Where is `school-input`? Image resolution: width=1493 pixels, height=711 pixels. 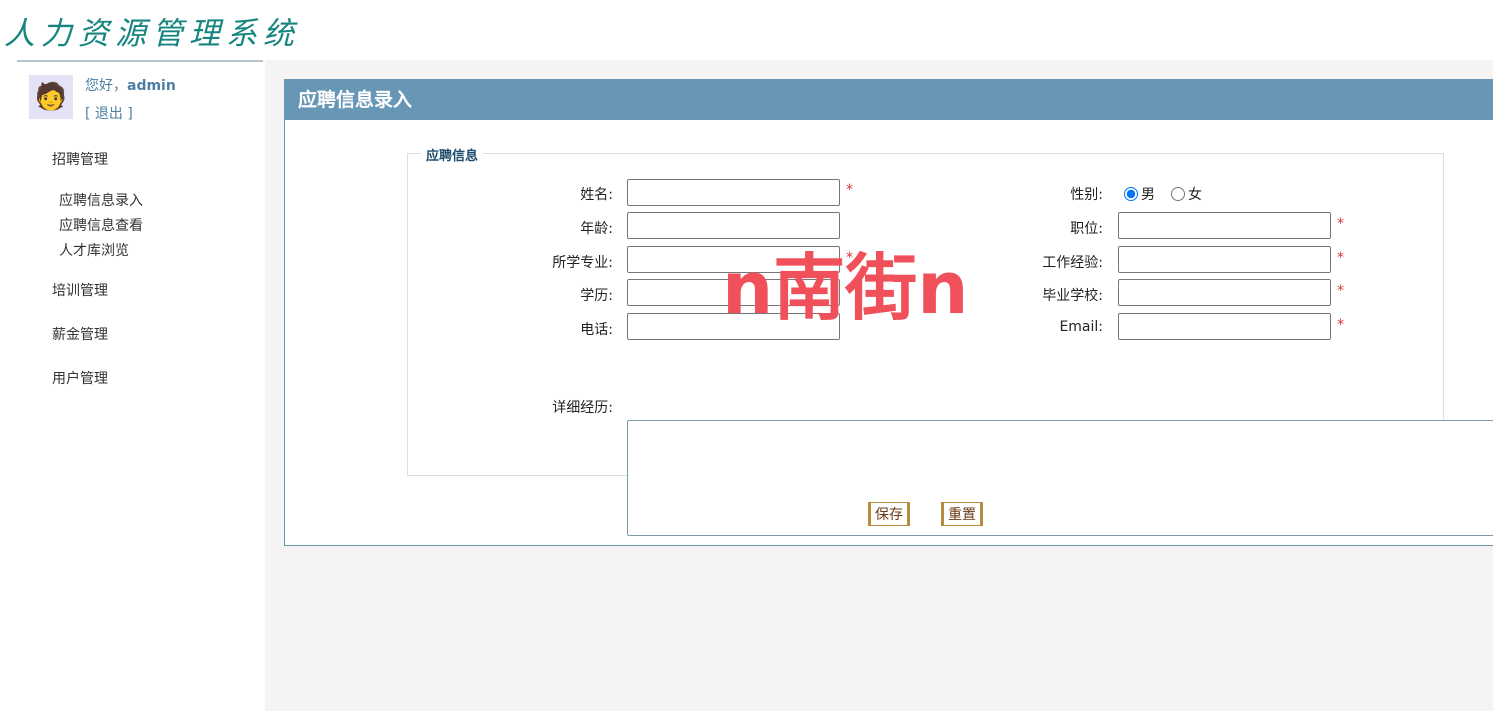 school-input is located at coordinates (1224, 292).